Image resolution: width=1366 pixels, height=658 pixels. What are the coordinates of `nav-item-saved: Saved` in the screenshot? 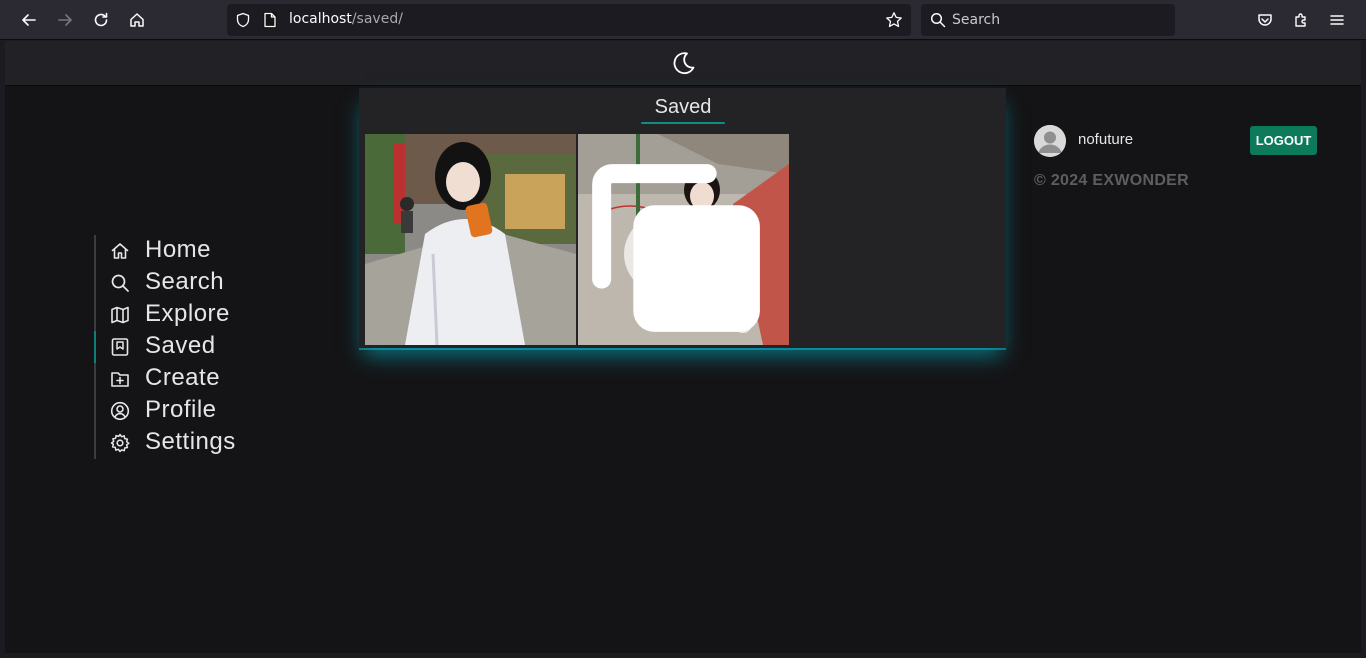 It's located at (195, 347).